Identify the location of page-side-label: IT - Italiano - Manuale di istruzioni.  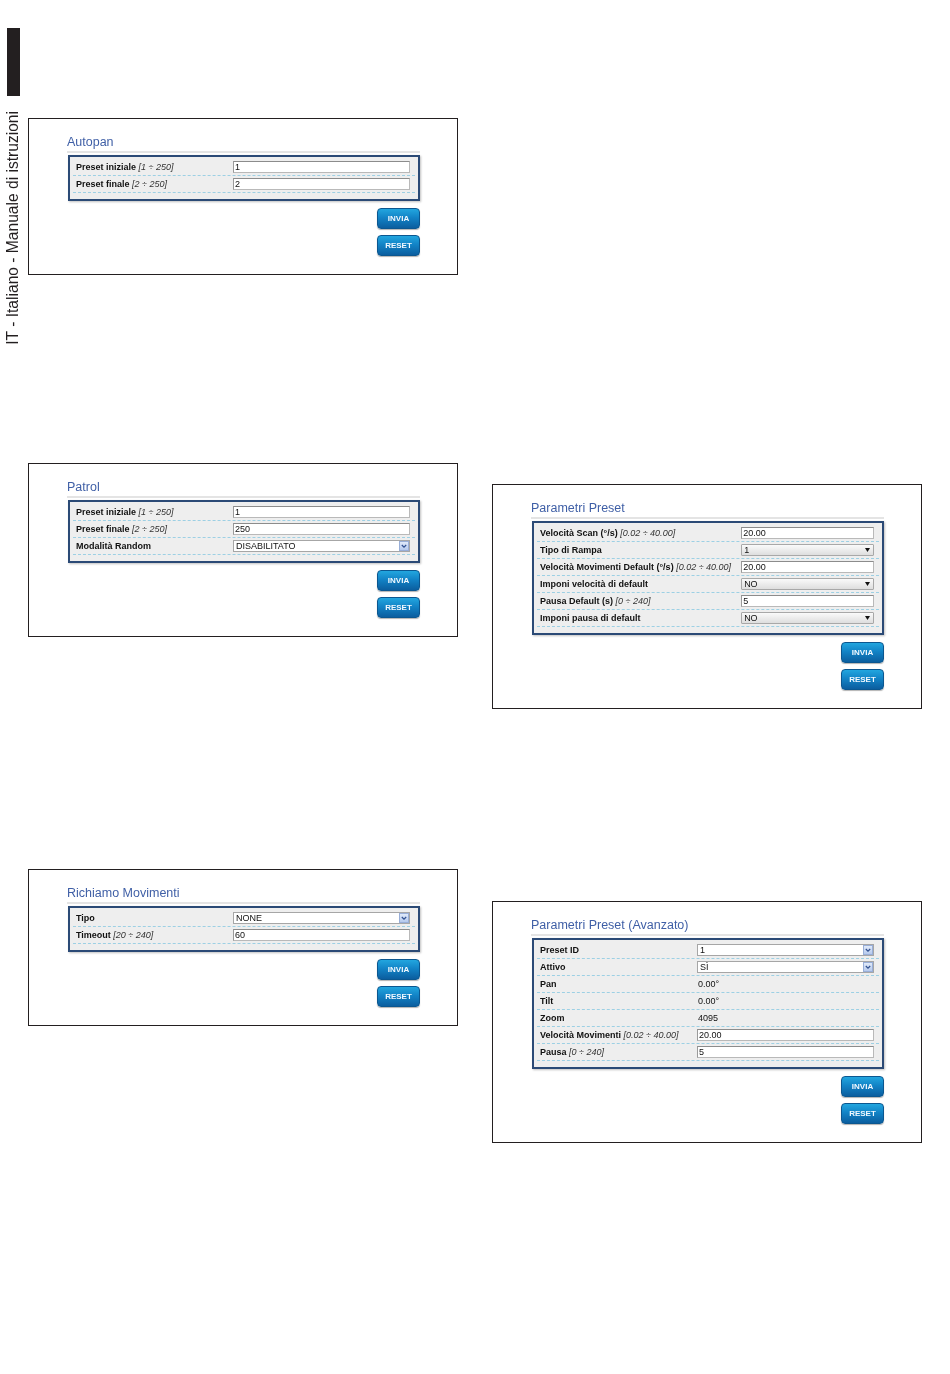
(12, 228).